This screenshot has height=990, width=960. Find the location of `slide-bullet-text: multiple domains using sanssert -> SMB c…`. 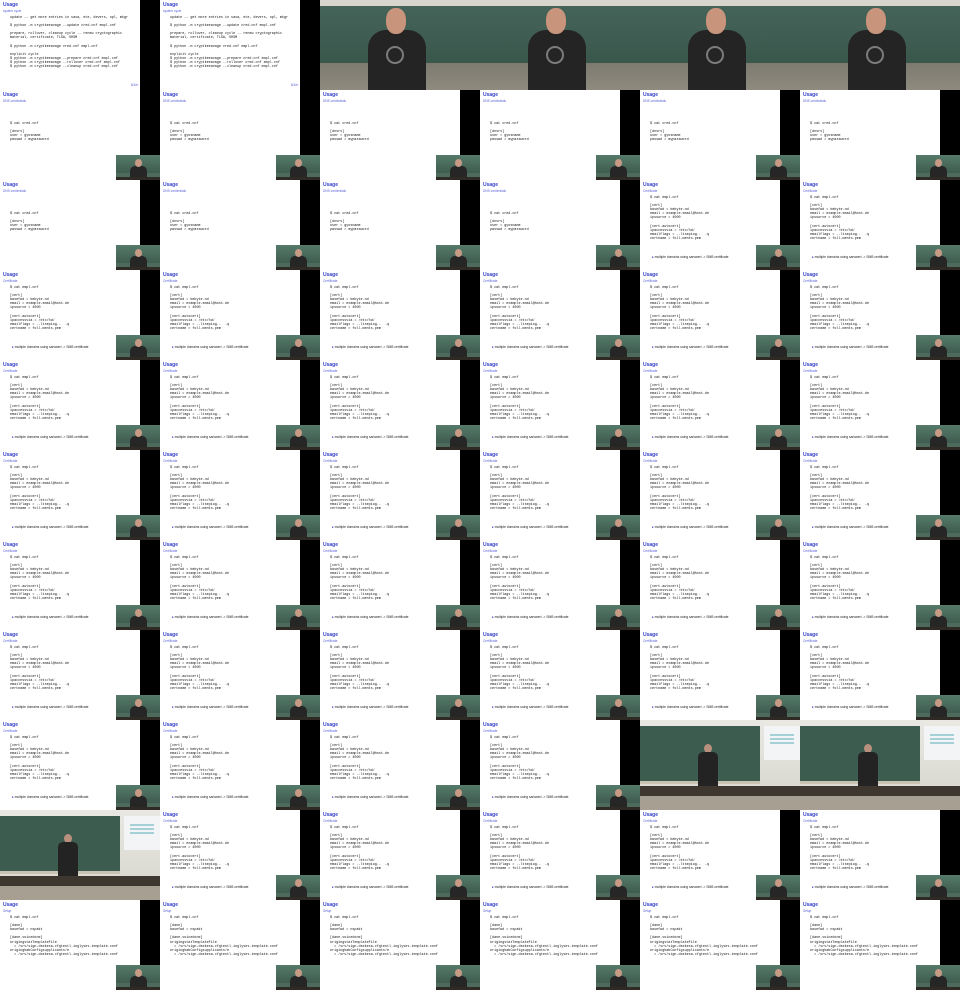

slide-bullet-text: multiple domains using sanssert -> SMB c… is located at coordinates (211, 707).